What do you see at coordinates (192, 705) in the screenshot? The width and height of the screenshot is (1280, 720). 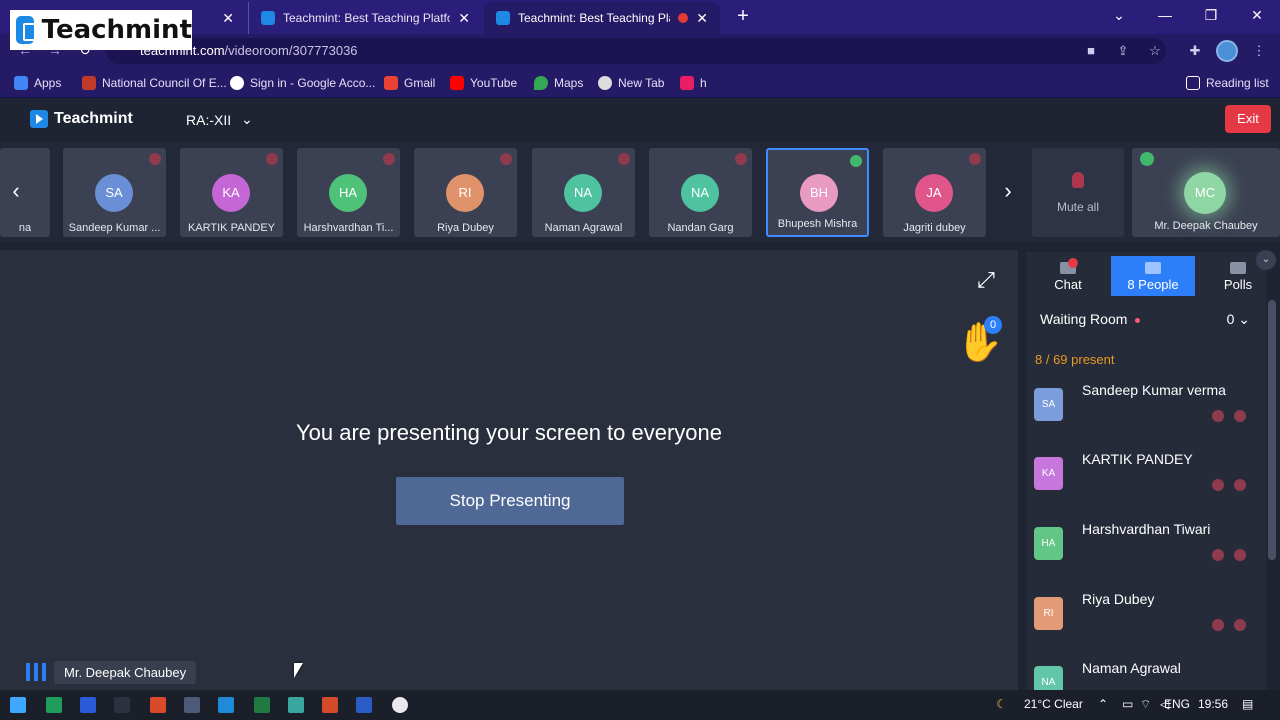 I see `mail-app-icon` at bounding box center [192, 705].